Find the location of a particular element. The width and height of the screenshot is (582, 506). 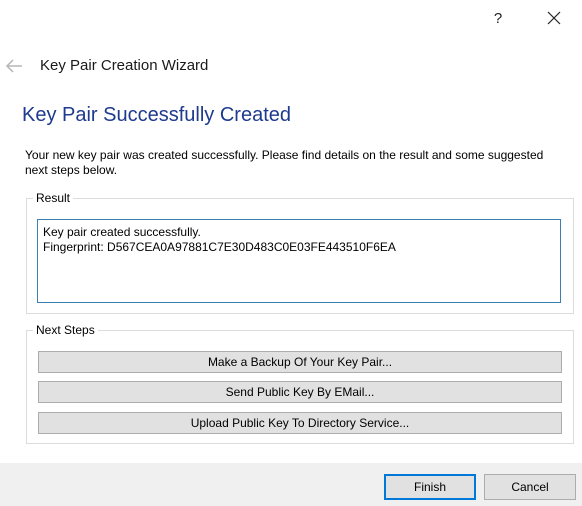

footer-bar: Finish Cancel is located at coordinates (291, 484).